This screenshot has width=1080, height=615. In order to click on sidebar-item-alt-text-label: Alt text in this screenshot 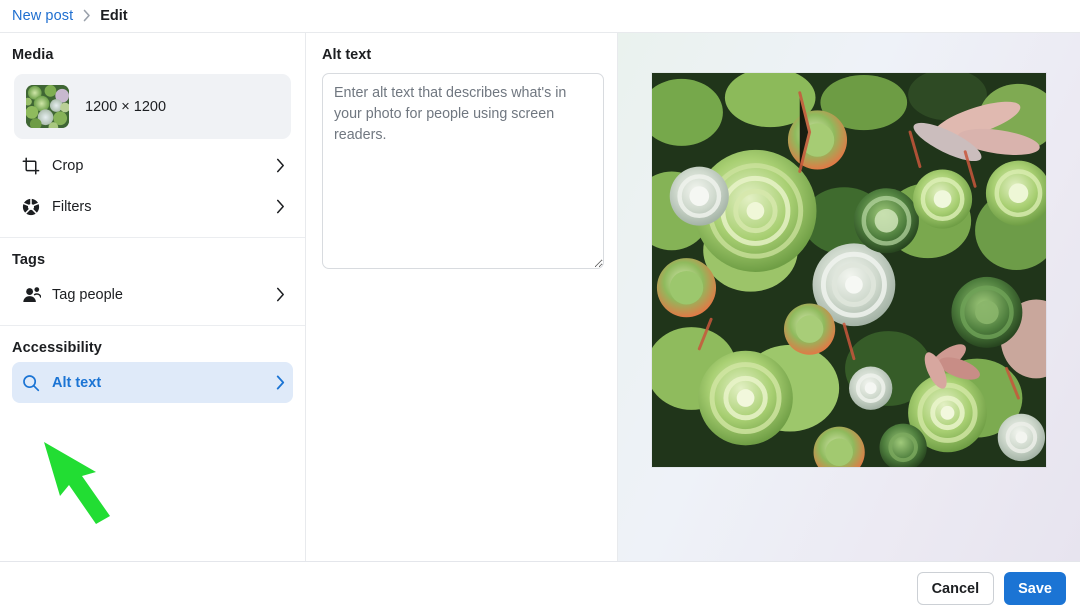, I will do `click(77, 382)`.